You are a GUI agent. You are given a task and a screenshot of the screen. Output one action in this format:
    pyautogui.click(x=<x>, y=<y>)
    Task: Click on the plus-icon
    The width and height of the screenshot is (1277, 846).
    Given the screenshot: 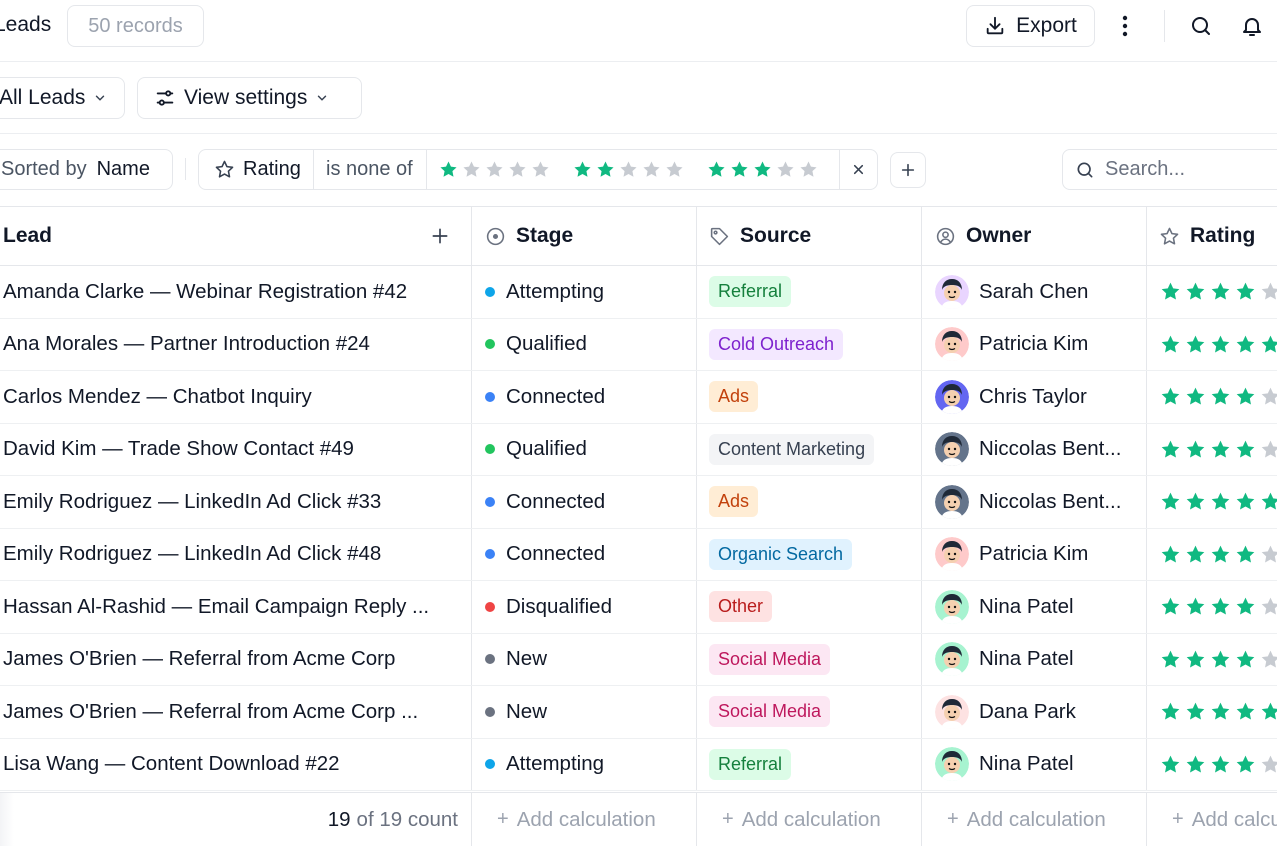 What is the action you would take?
    pyautogui.click(x=440, y=236)
    